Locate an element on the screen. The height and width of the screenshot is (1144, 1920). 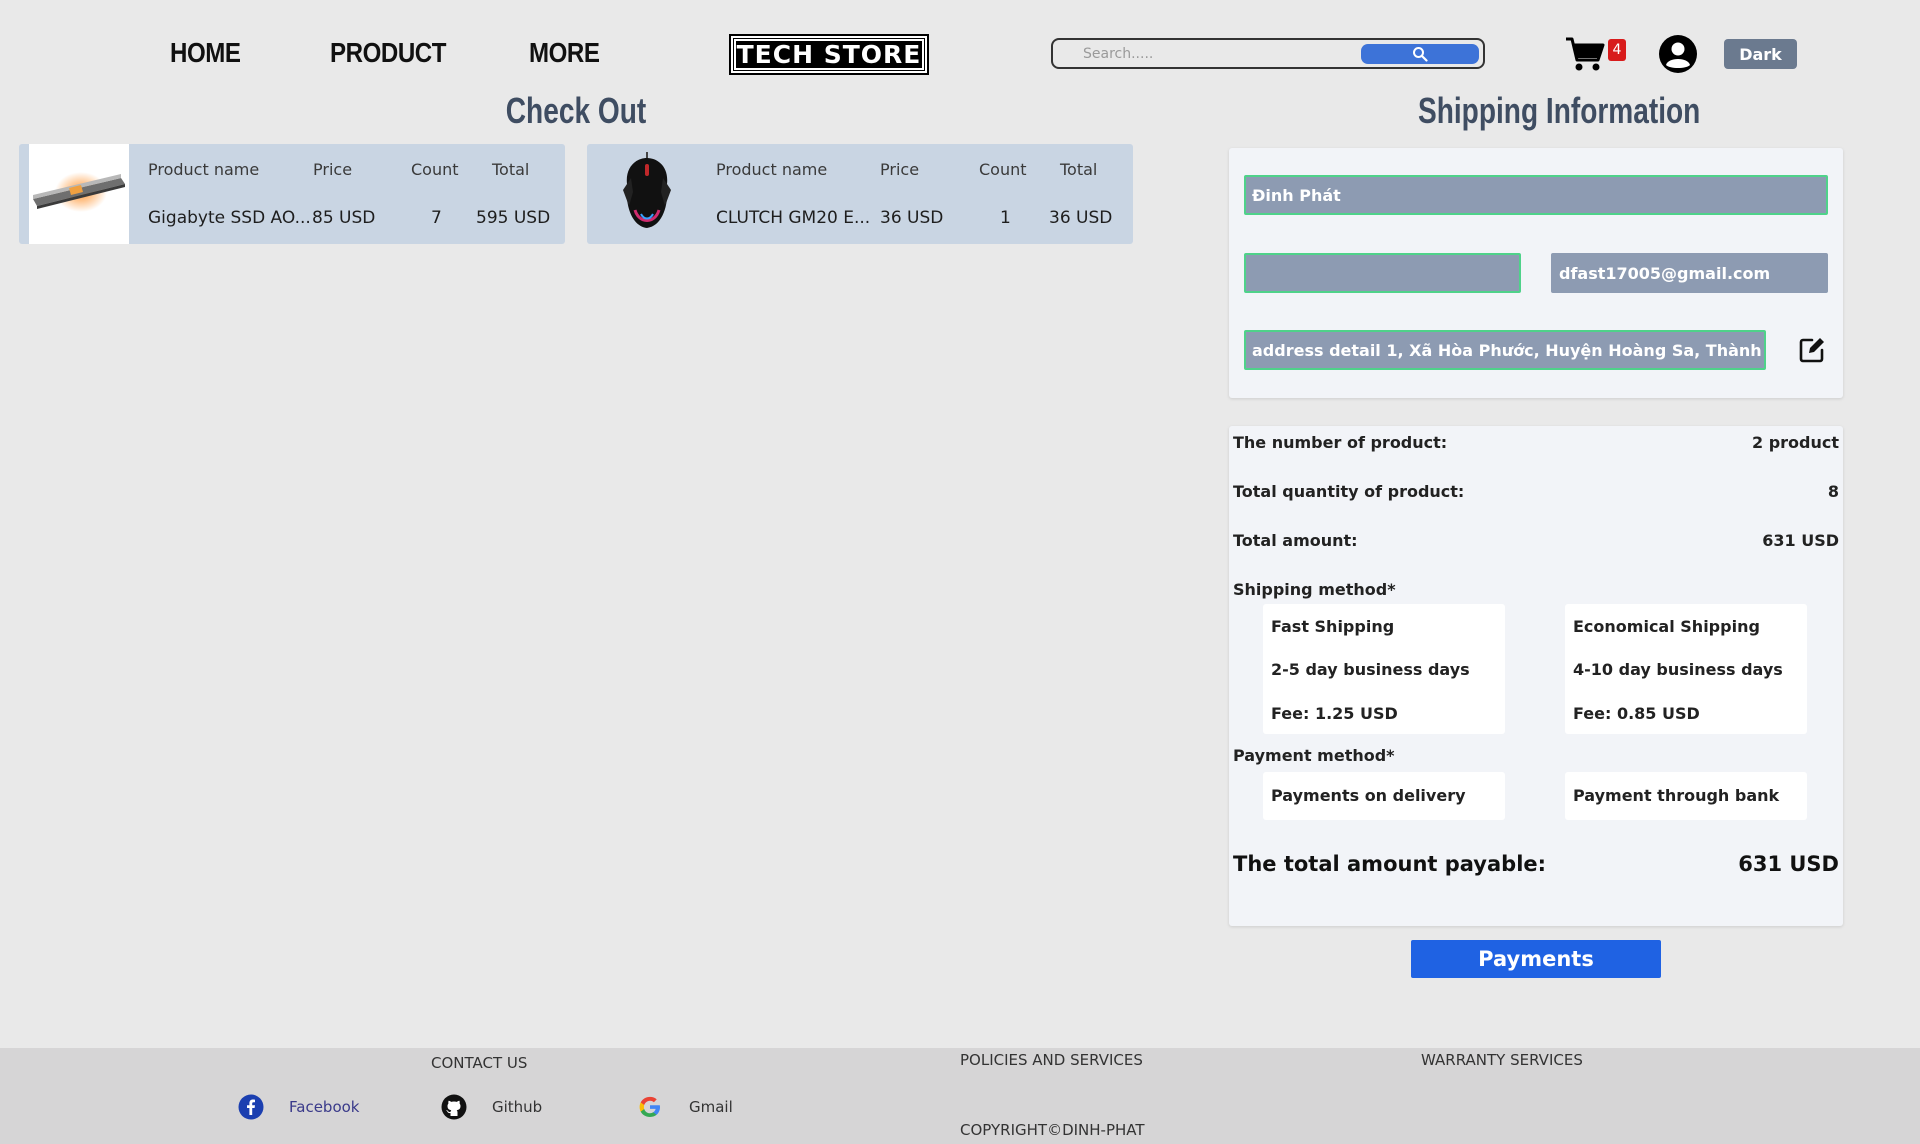
facebook-label: Facebook is located at coordinates (324, 1107).